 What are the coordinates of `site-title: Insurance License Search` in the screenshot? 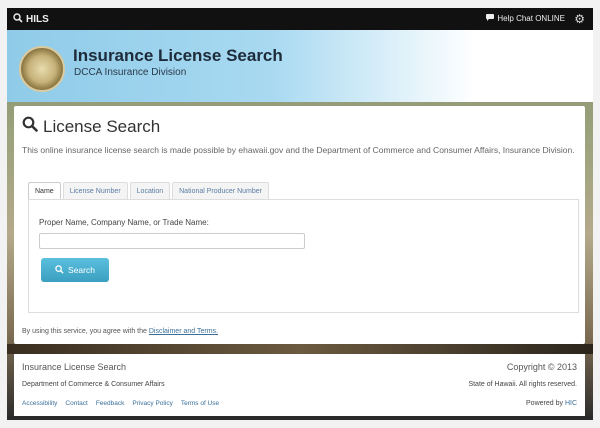 It's located at (178, 55).